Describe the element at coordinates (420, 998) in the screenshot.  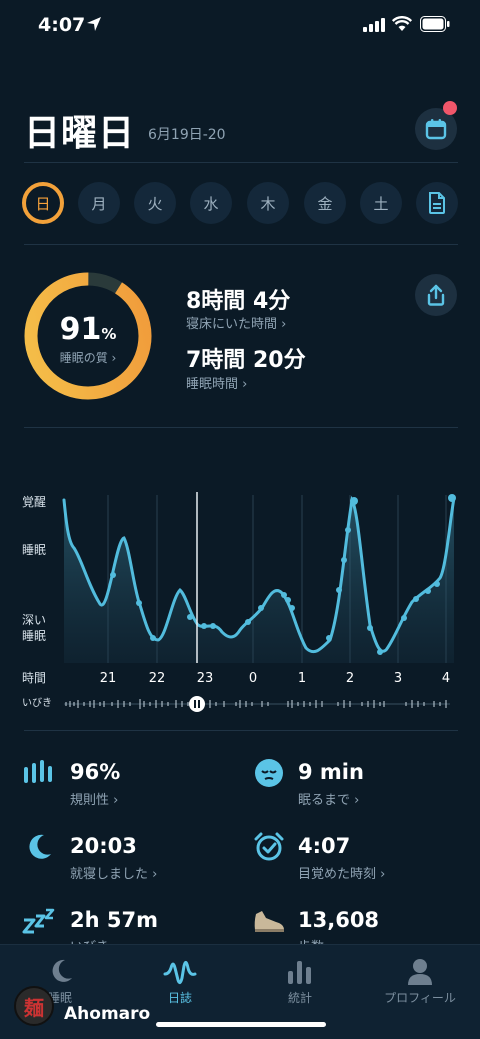
I see `tab-label: プロフィール` at that location.